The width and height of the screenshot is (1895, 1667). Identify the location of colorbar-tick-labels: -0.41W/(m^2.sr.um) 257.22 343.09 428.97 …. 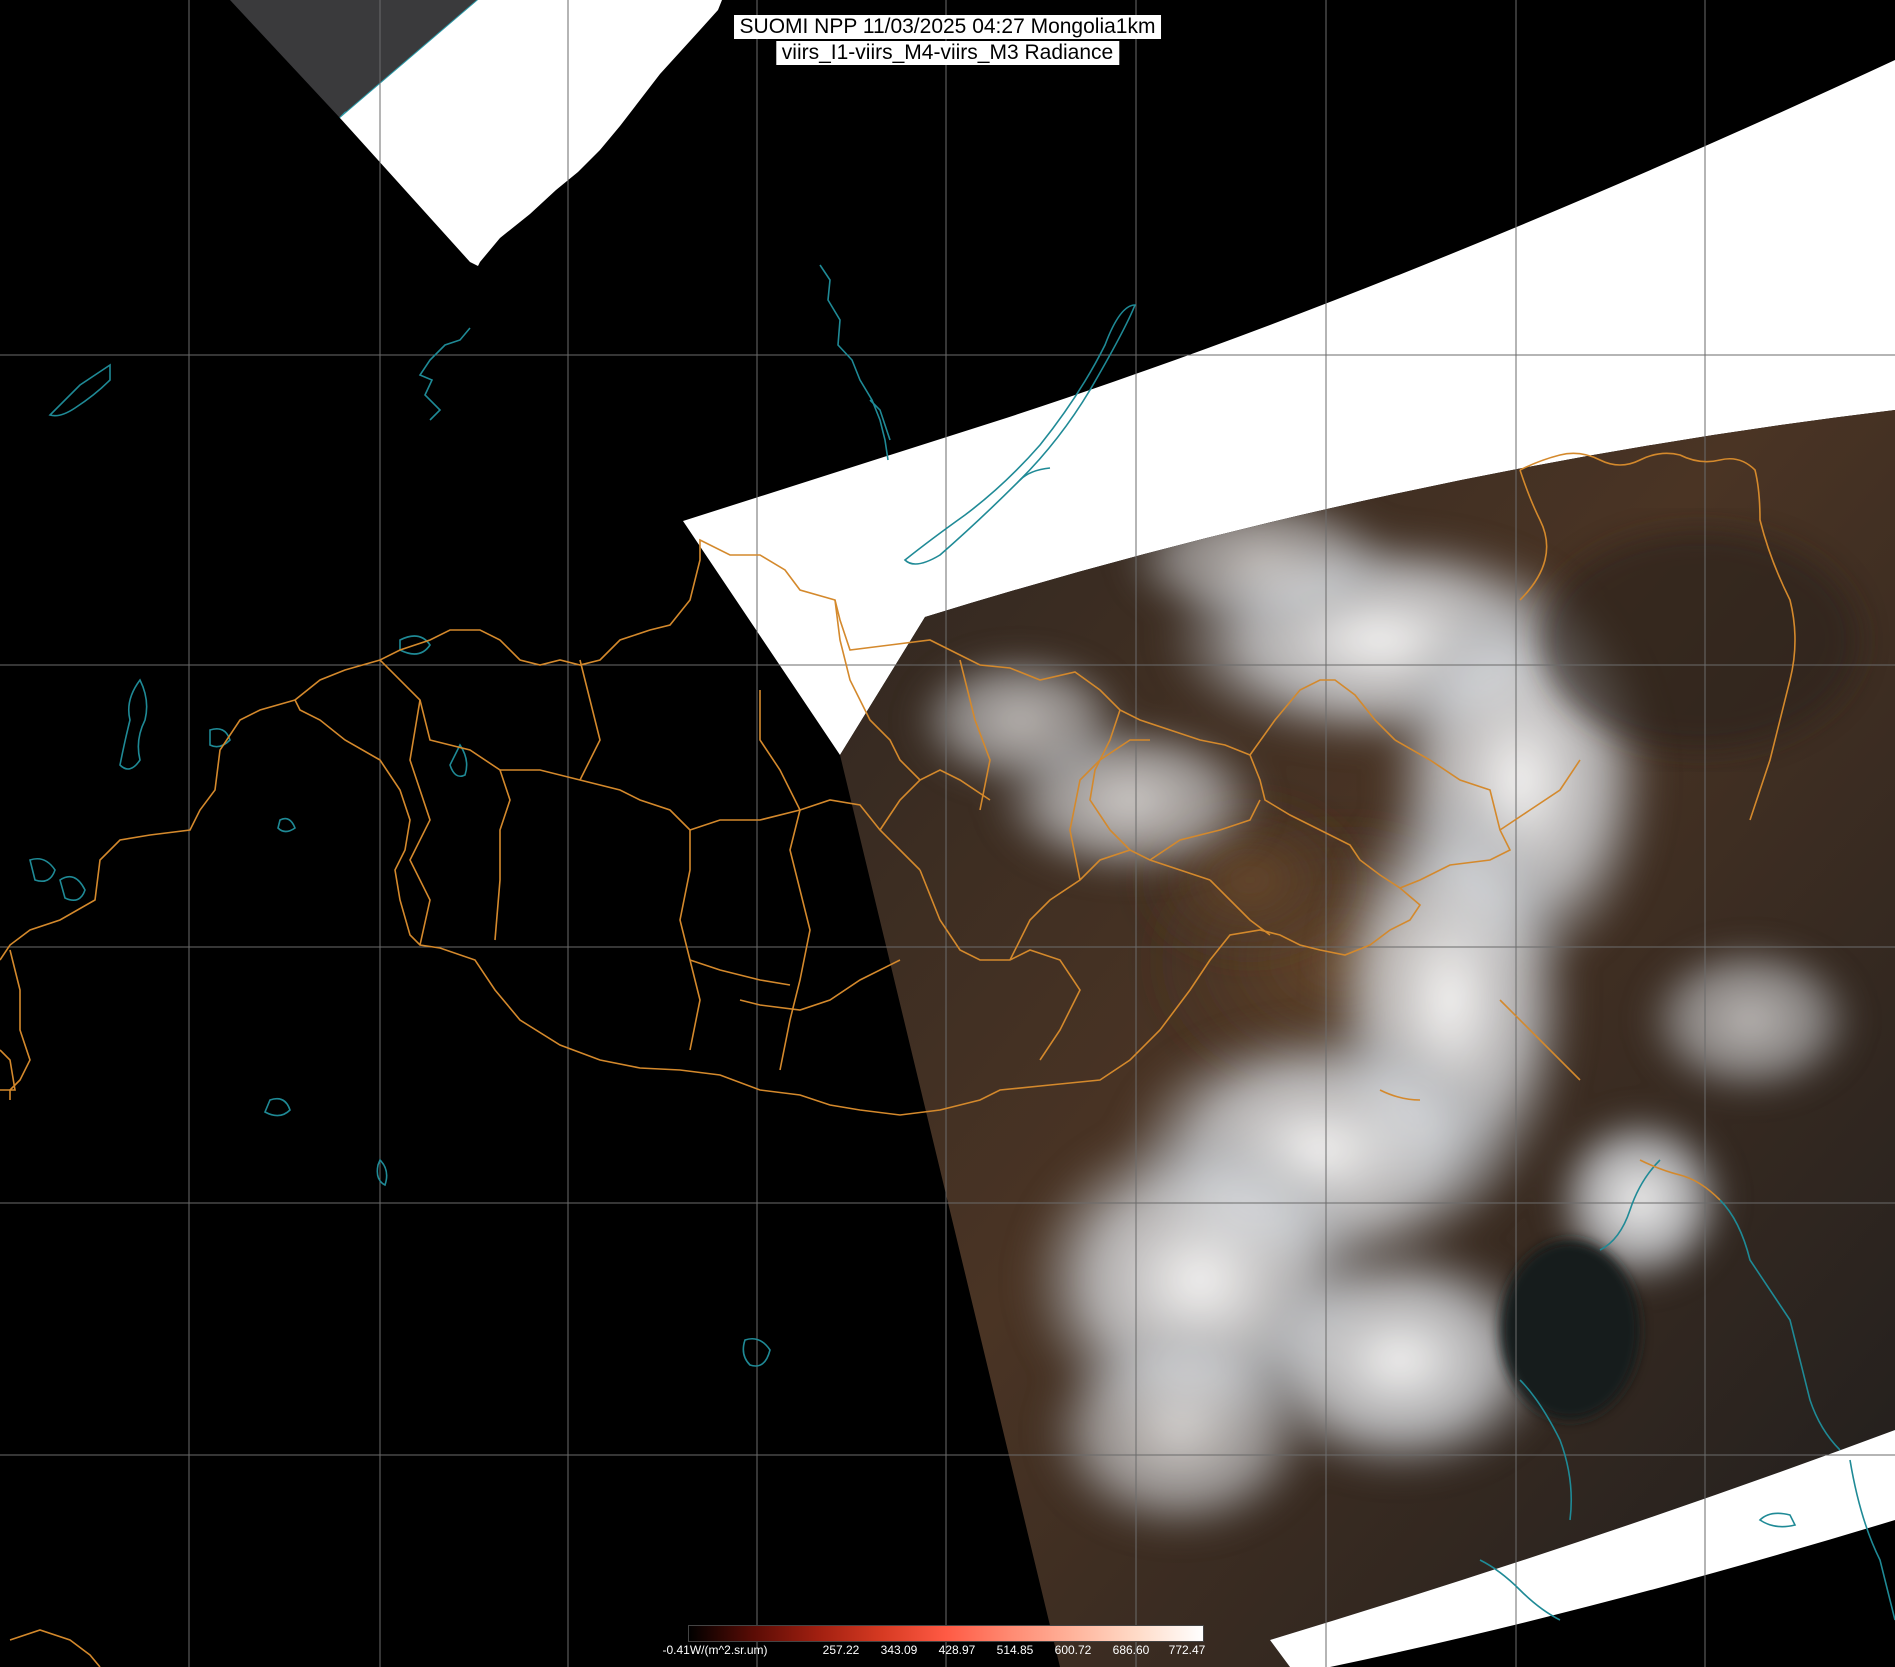
(941, 1651).